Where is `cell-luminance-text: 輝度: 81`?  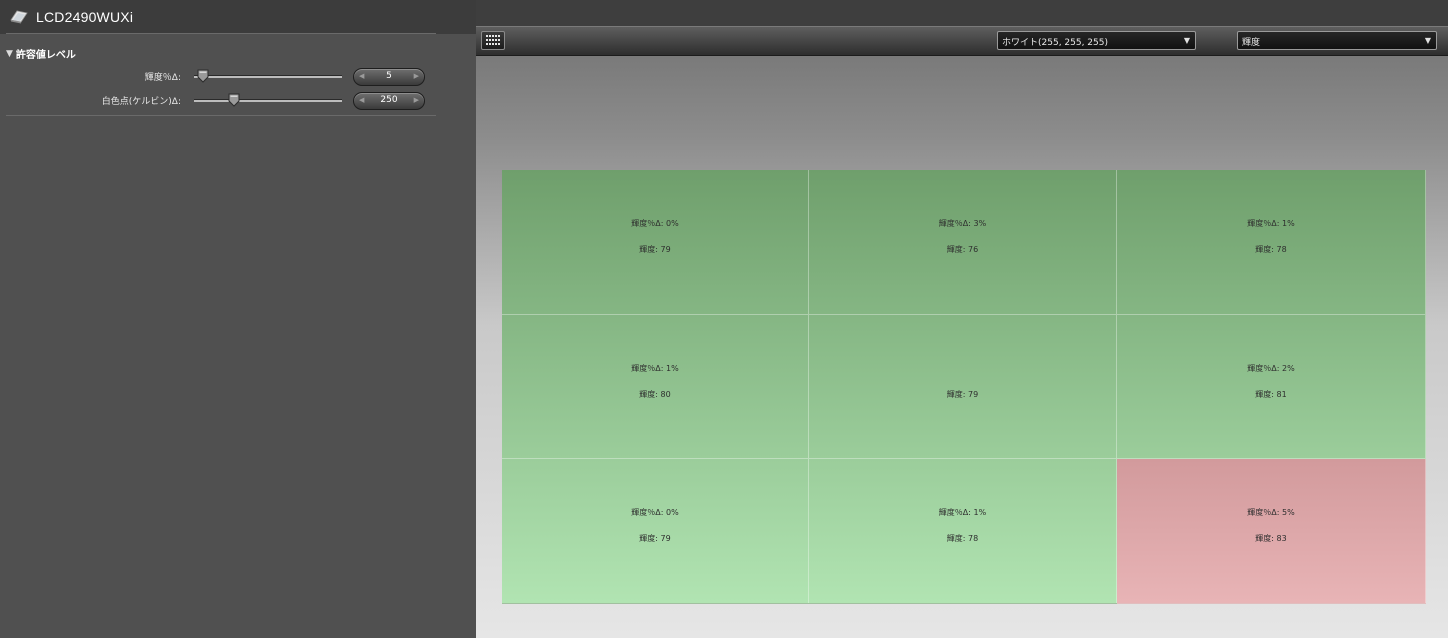 cell-luminance-text: 輝度: 81 is located at coordinates (1271, 394).